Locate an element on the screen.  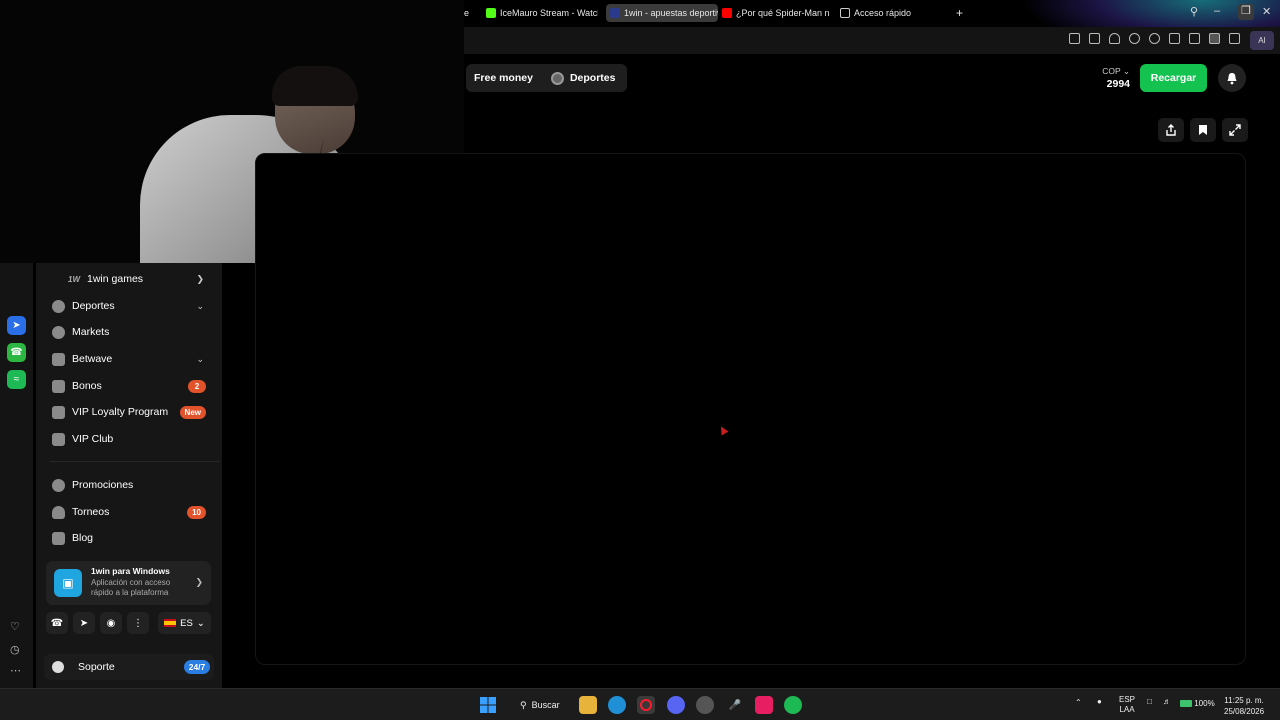
minimize-icon: – is located at coordinates (1217, 11).